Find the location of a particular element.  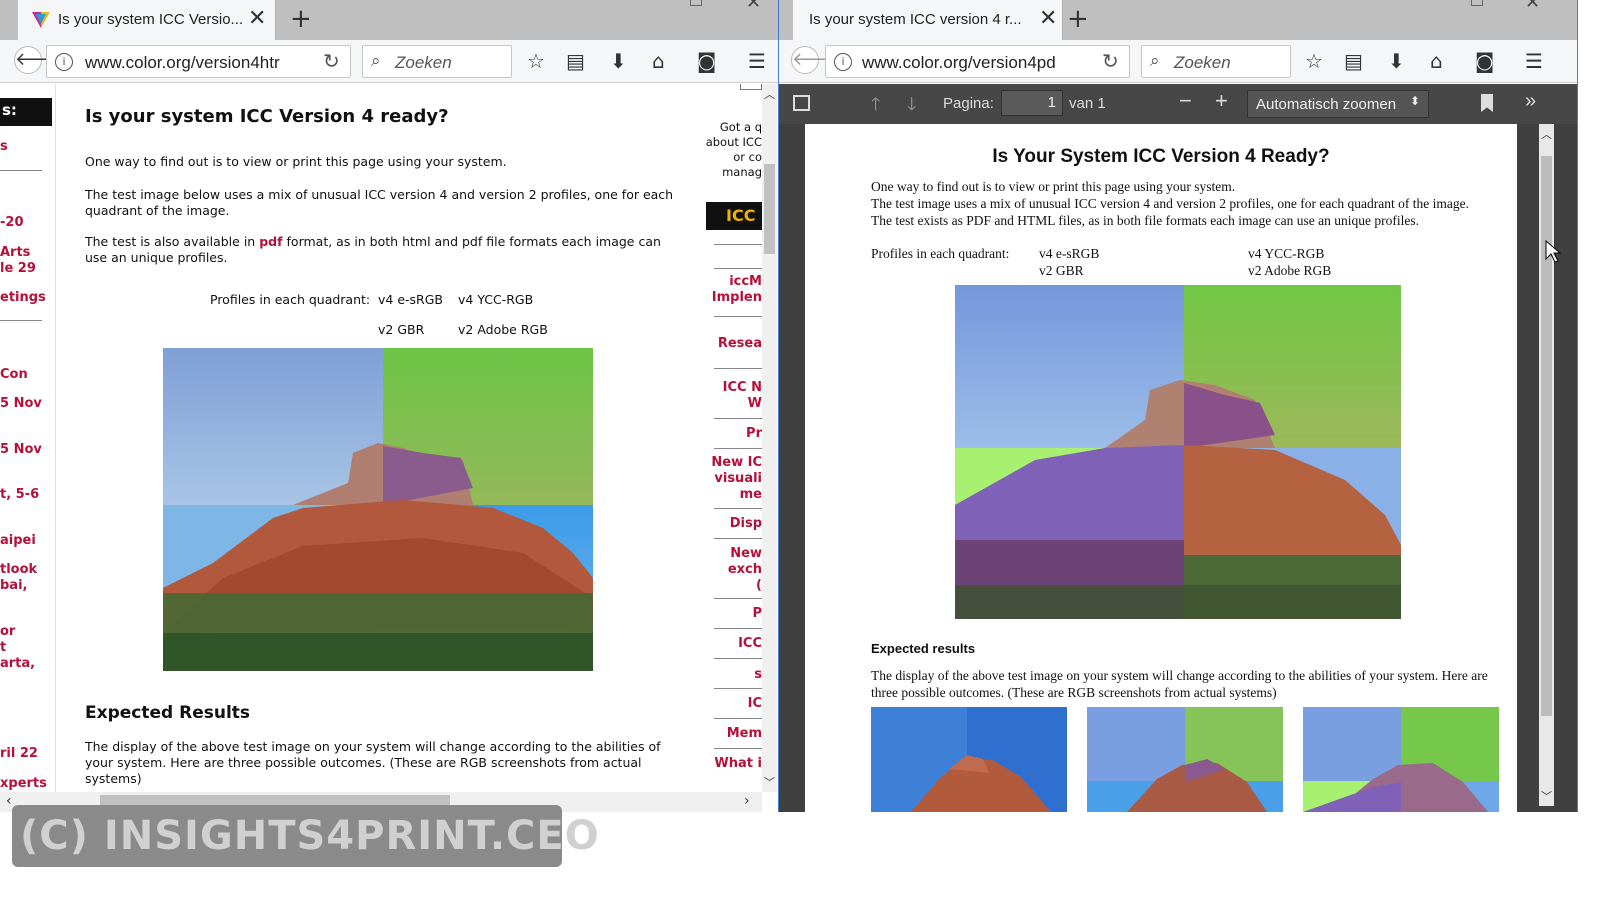

side-link: What i is located at coordinates (738, 764).